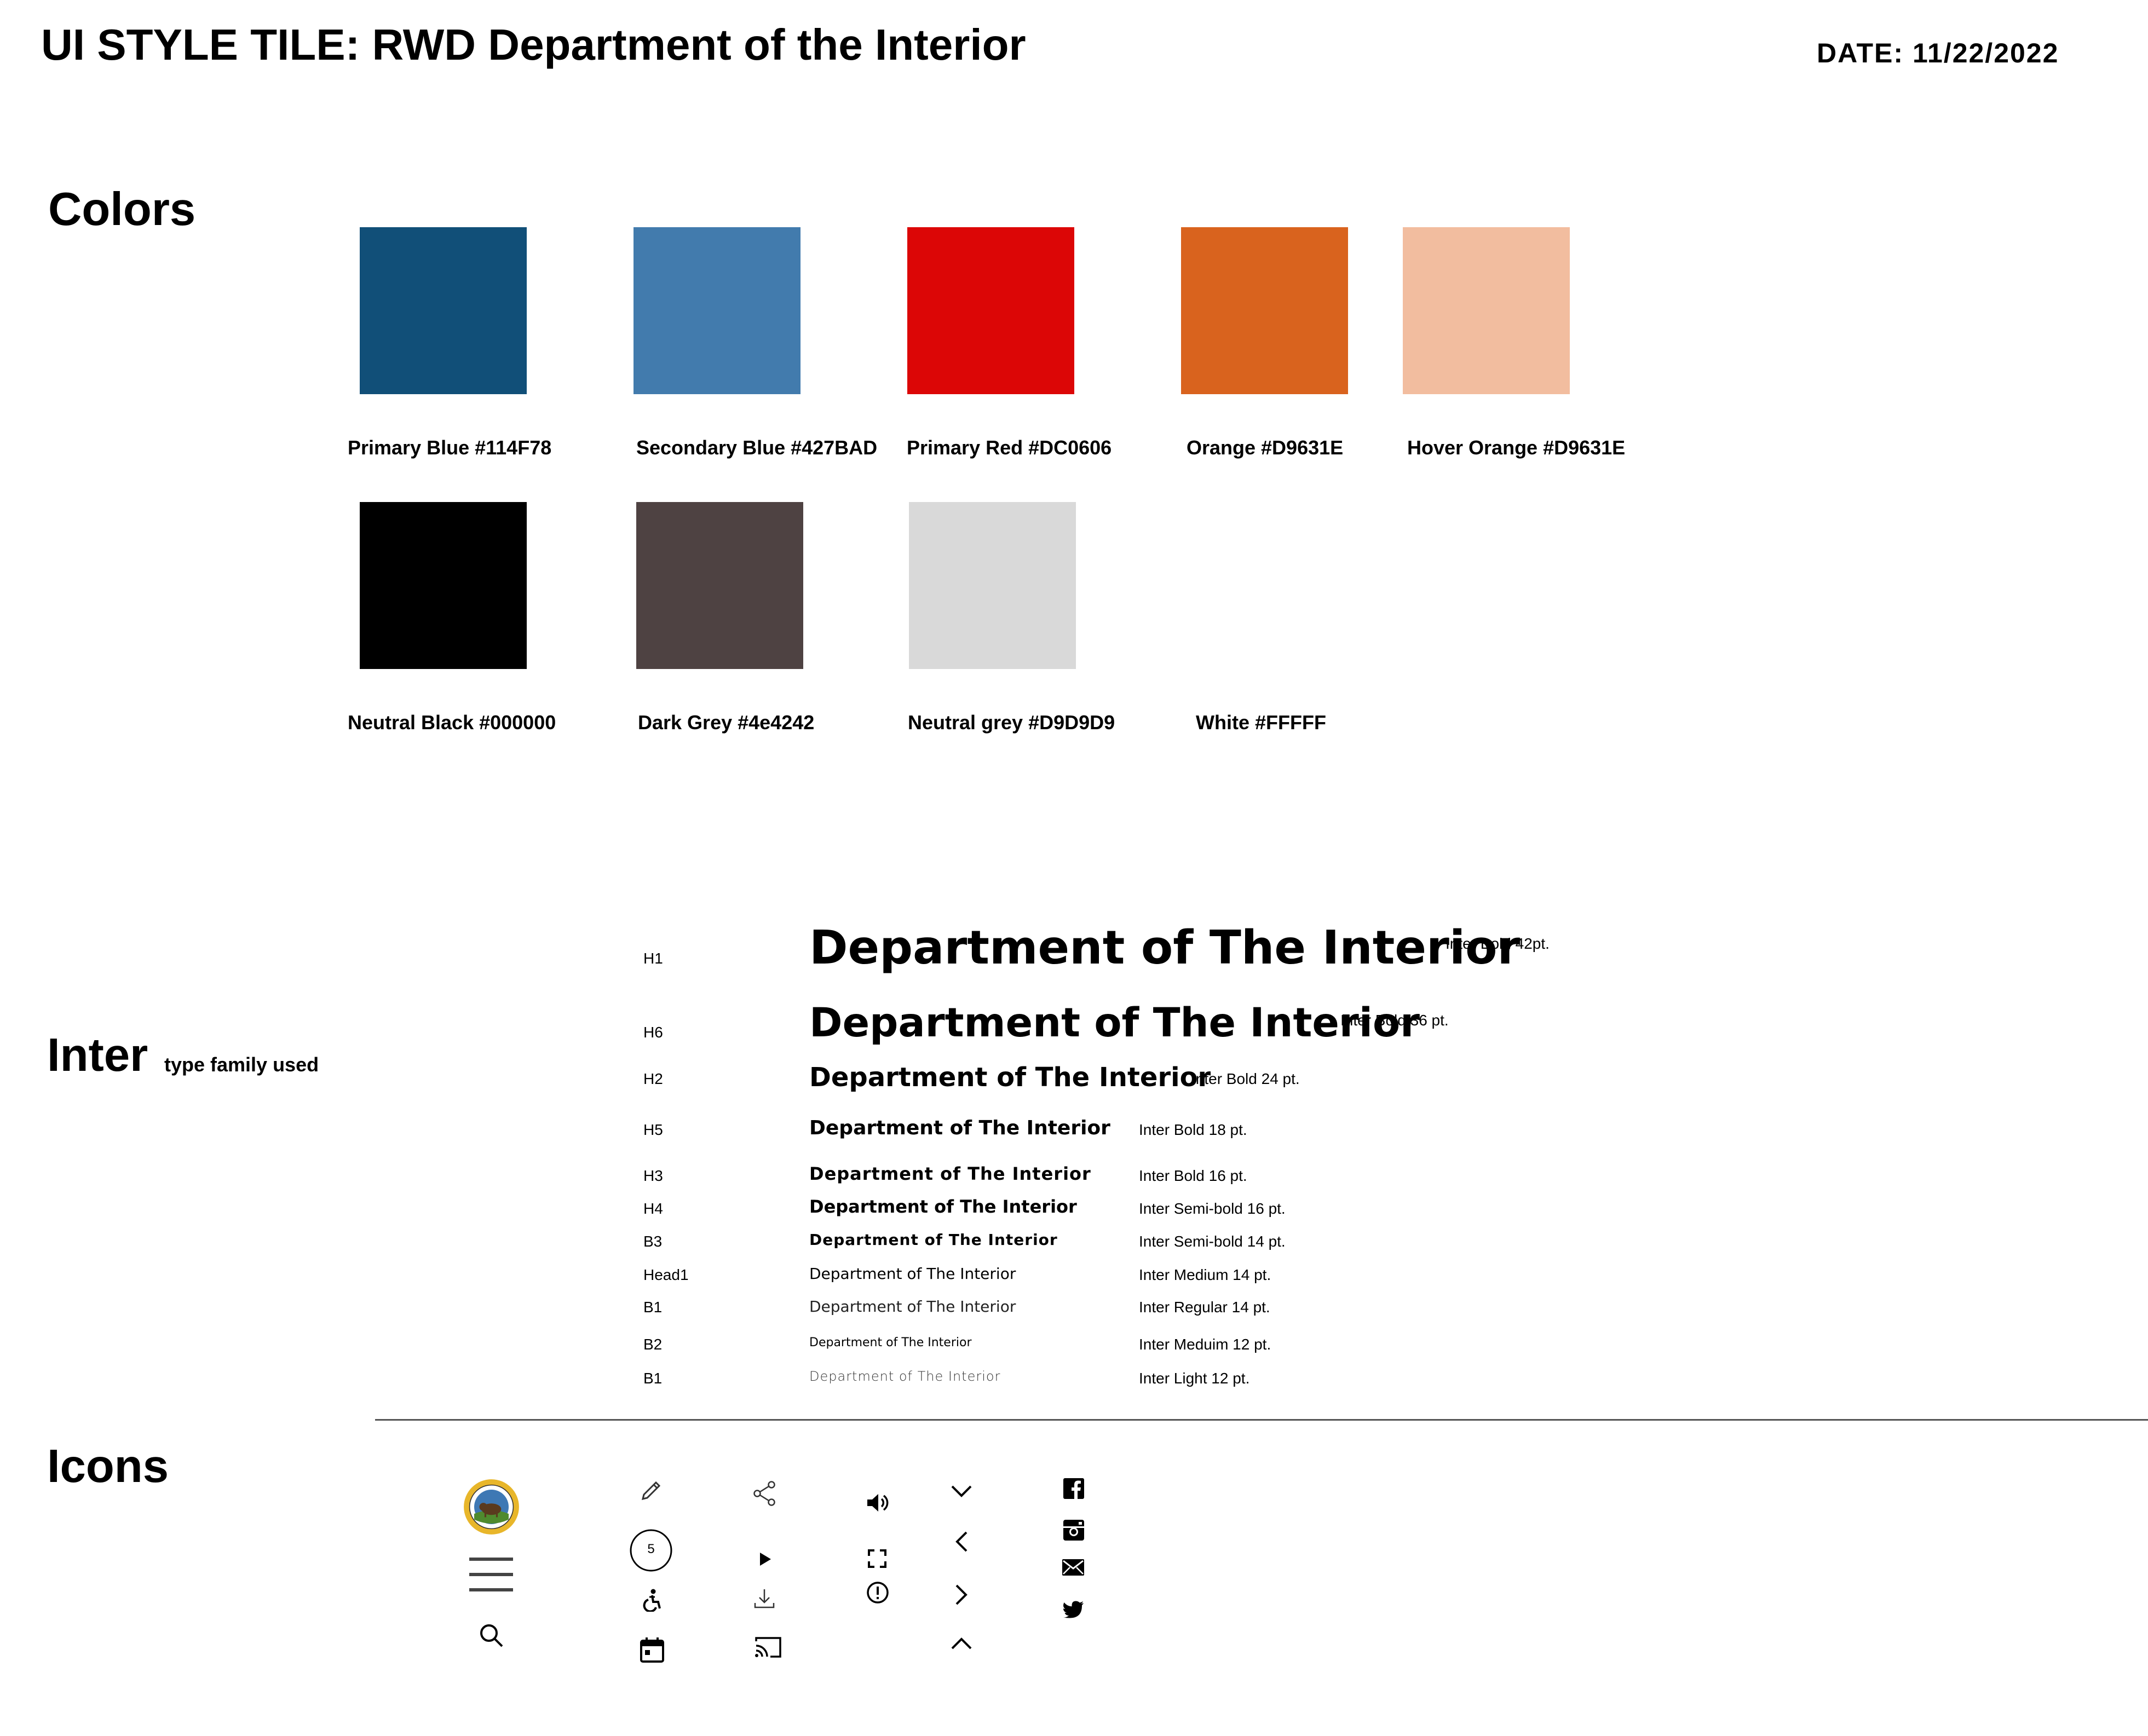 The image size is (2148, 1736). Describe the element at coordinates (444, 586) in the screenshot. I see `swatch-neutral-black` at that location.